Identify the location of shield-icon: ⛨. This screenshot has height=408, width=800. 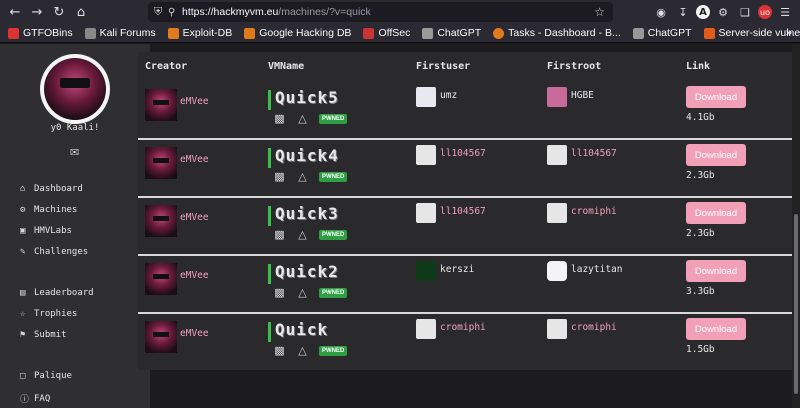
(161, 12).